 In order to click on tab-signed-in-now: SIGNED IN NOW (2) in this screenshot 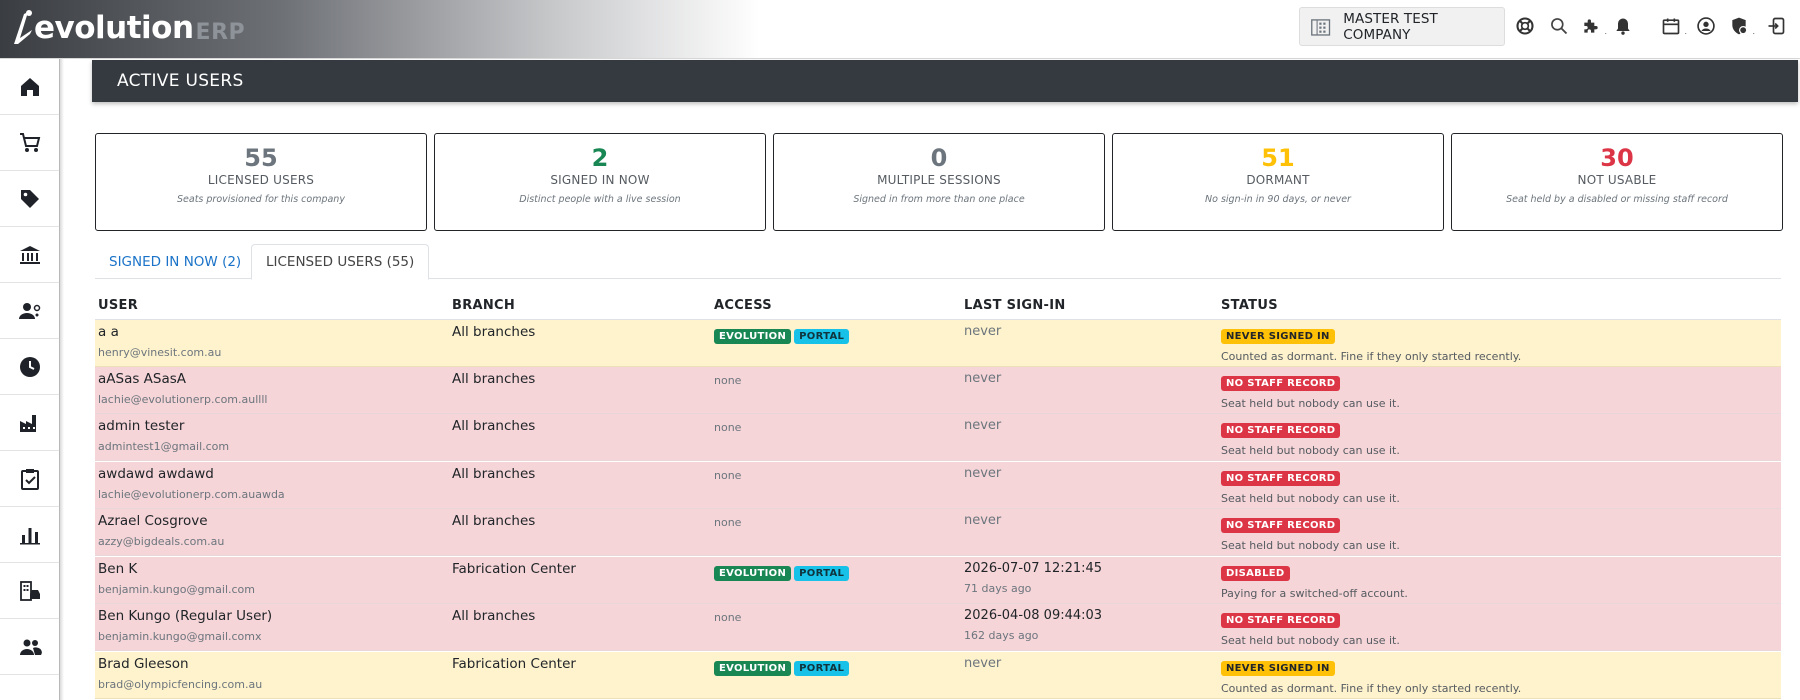, I will do `click(175, 261)`.